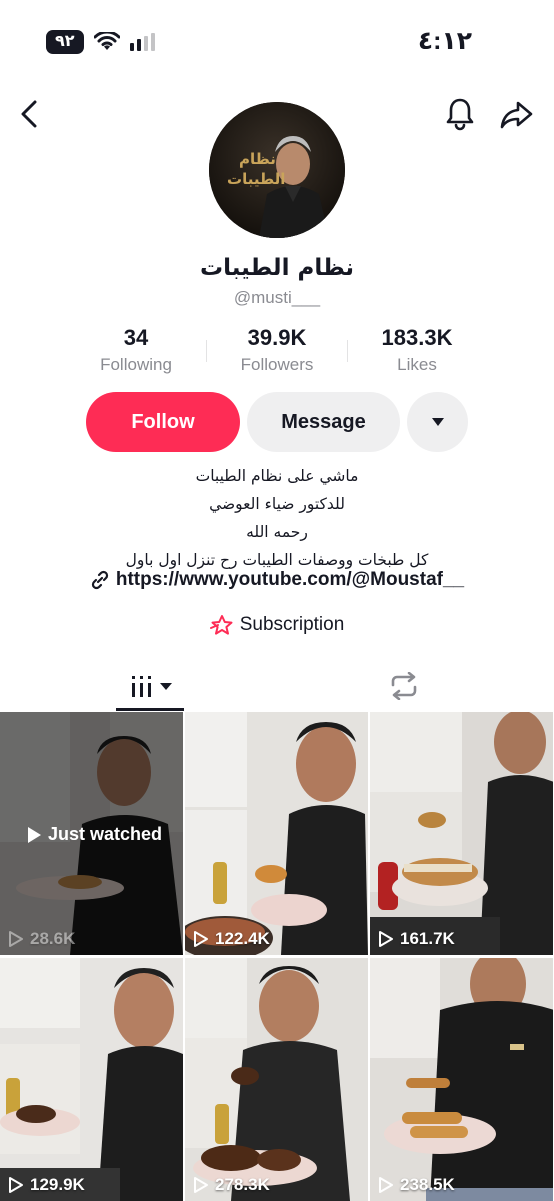 The width and height of the screenshot is (554, 1201). Describe the element at coordinates (427, 1184) in the screenshot. I see `view-count-text: 238.5K` at that location.